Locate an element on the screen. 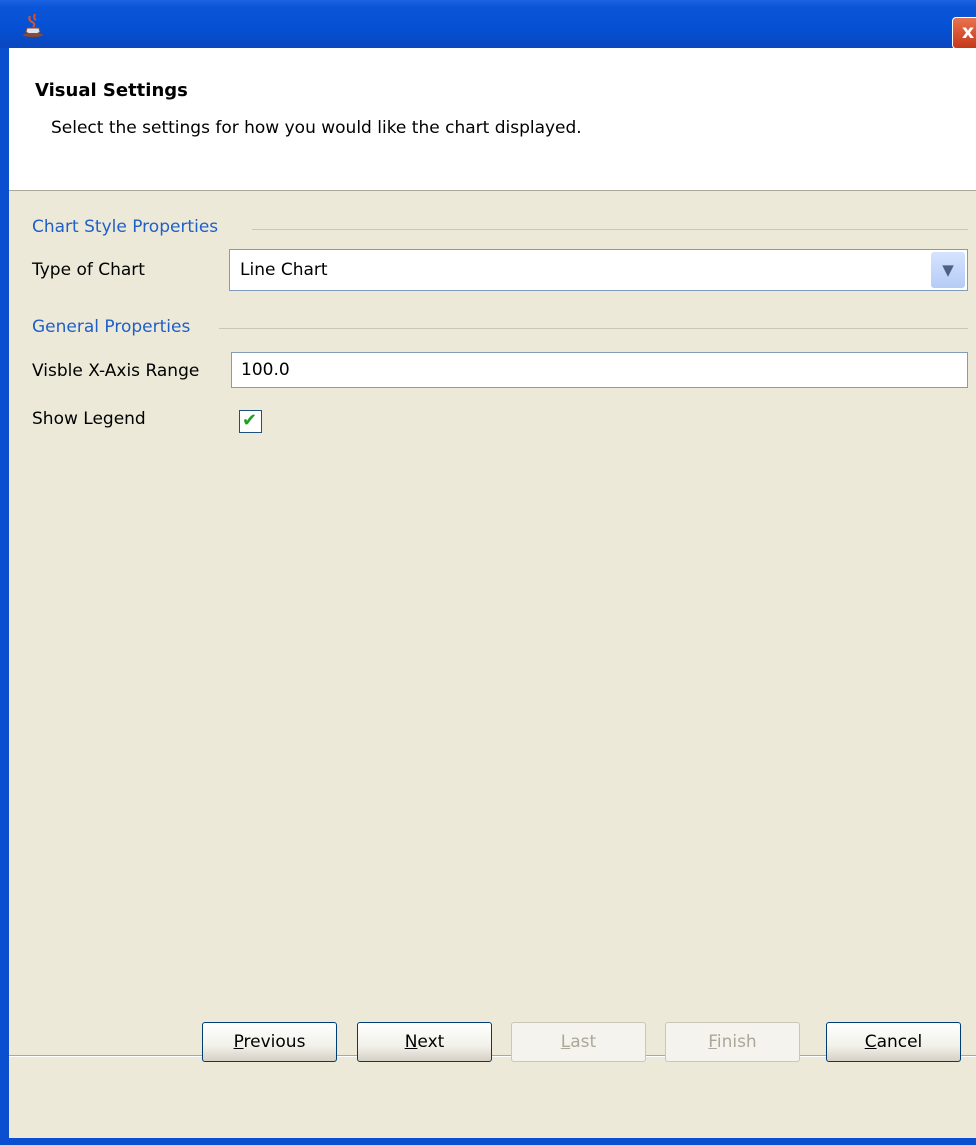 The width and height of the screenshot is (976, 1145). section-heading-chart-style: Chart Style Properties is located at coordinates (125, 227).